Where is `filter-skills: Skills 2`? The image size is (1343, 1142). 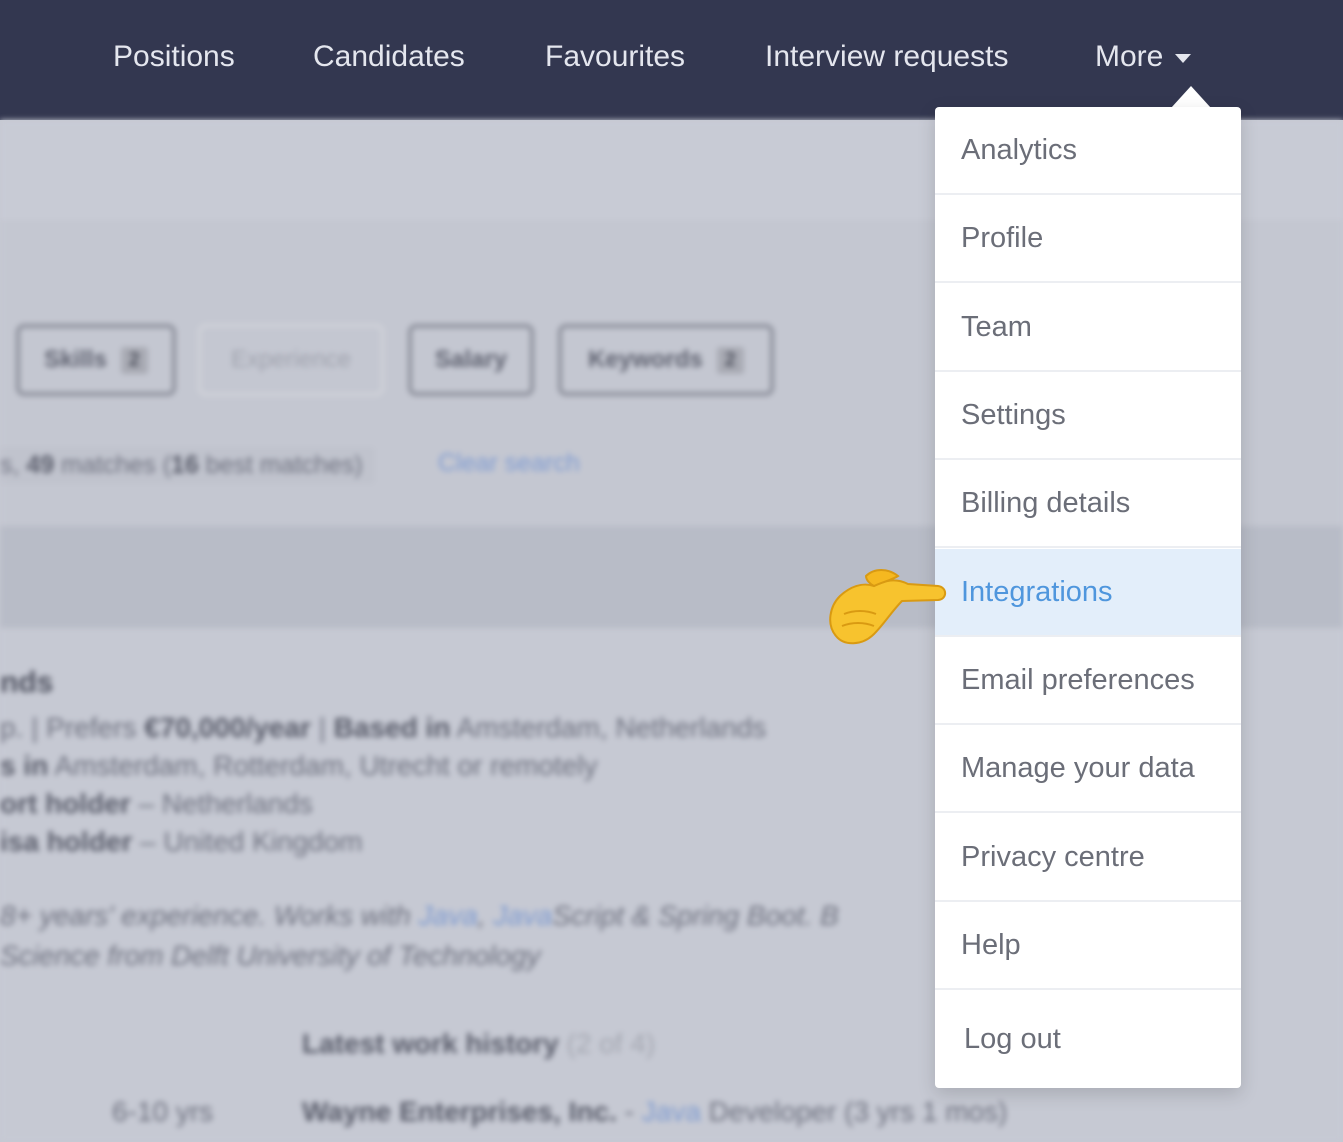 filter-skills: Skills 2 is located at coordinates (96, 360).